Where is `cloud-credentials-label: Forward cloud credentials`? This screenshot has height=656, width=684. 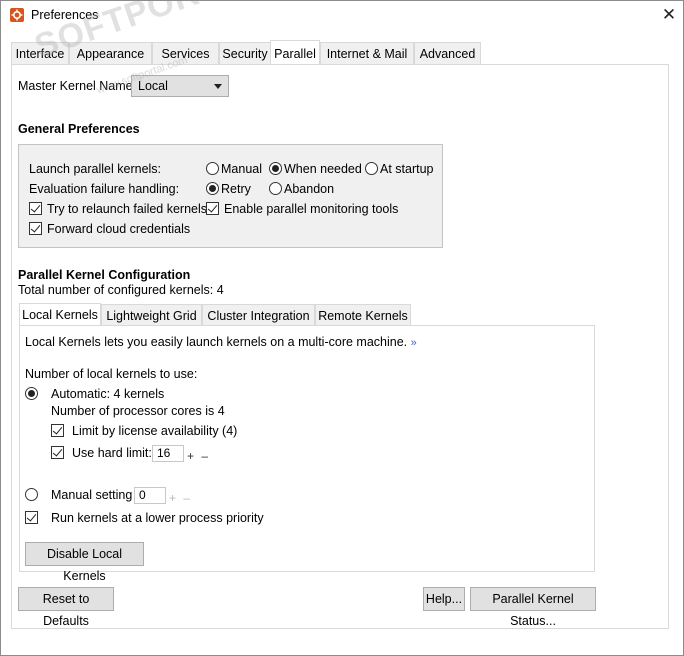 cloud-credentials-label: Forward cloud credentials is located at coordinates (119, 229).